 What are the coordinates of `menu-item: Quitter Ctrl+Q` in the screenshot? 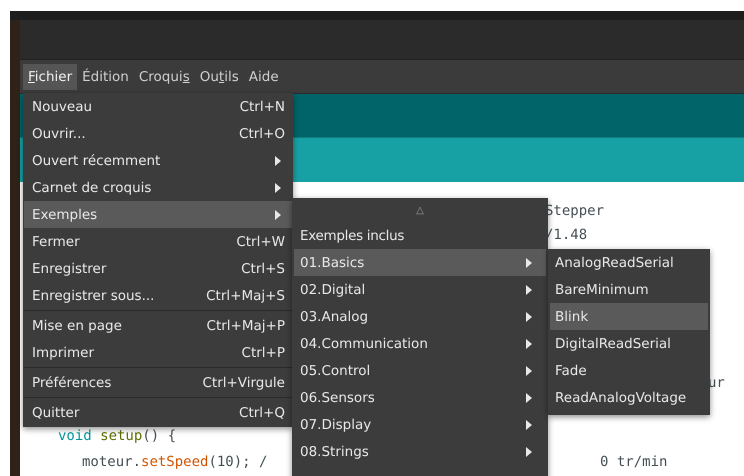 It's located at (158, 412).